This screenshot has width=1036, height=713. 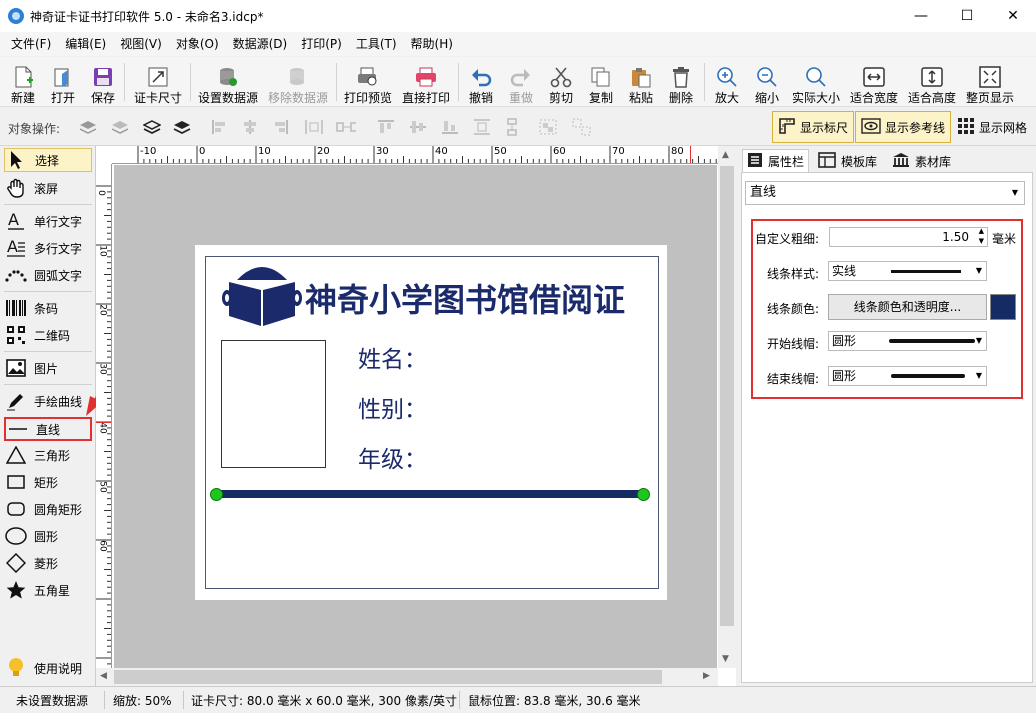 What do you see at coordinates (48, 401) in the screenshot?
I see `tool-freehand: 手绘曲线` at bounding box center [48, 401].